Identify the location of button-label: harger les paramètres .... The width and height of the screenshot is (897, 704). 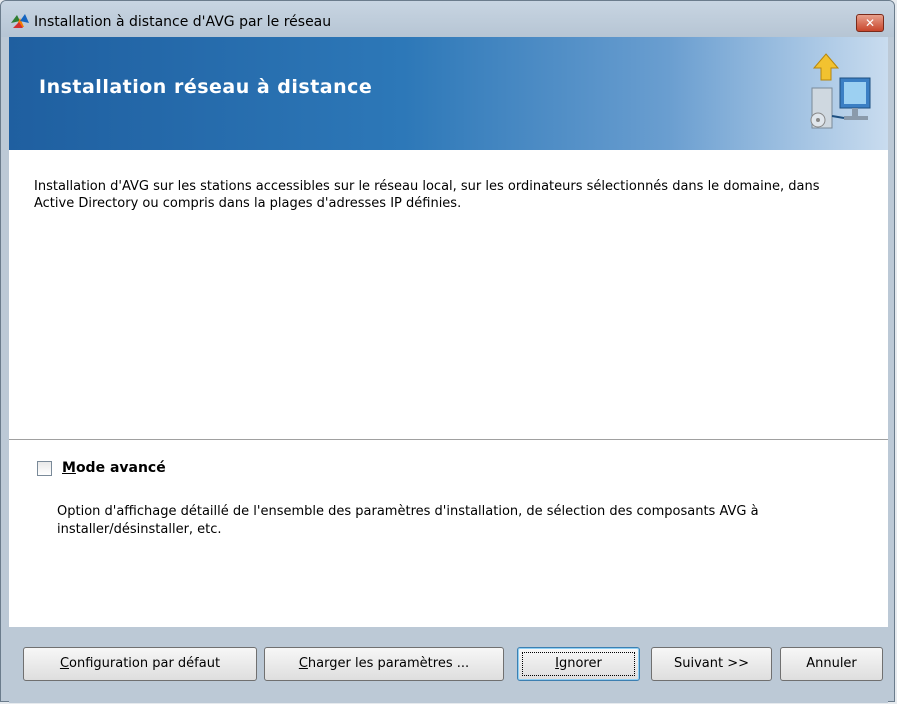
(388, 663).